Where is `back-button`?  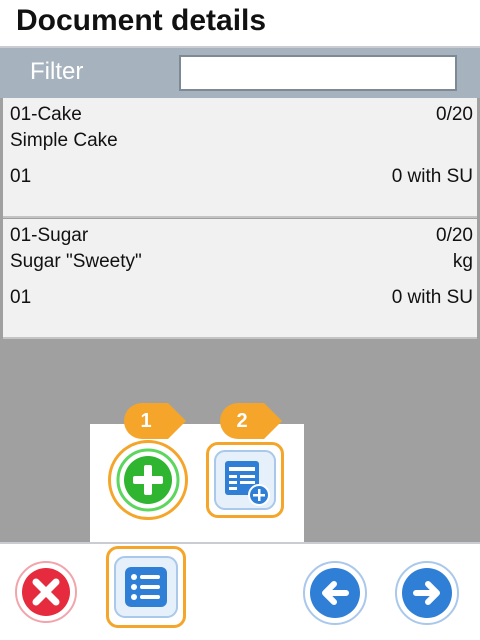
back-button is located at coordinates (335, 593).